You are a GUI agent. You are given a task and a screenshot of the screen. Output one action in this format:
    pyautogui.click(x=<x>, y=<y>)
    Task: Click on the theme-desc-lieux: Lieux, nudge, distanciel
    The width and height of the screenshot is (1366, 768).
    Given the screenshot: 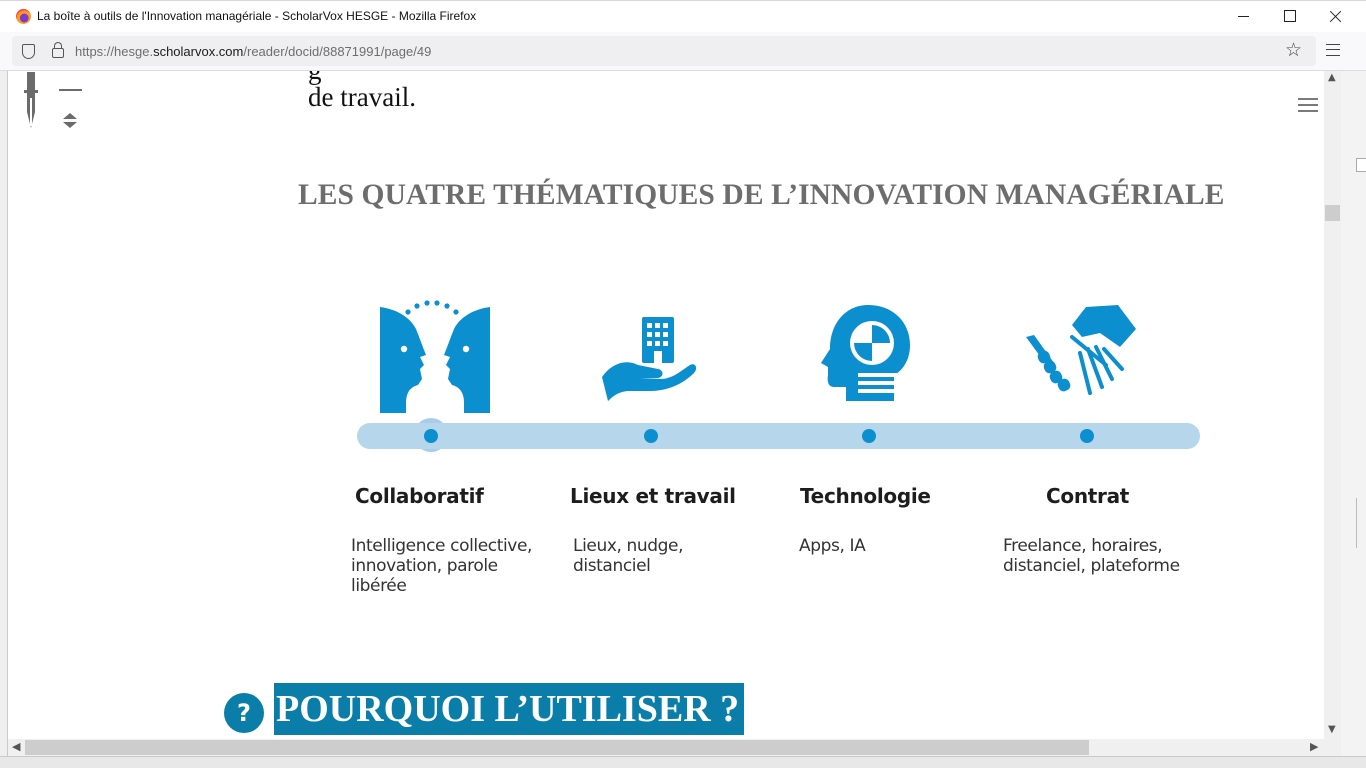 What is the action you would take?
    pyautogui.click(x=628, y=556)
    